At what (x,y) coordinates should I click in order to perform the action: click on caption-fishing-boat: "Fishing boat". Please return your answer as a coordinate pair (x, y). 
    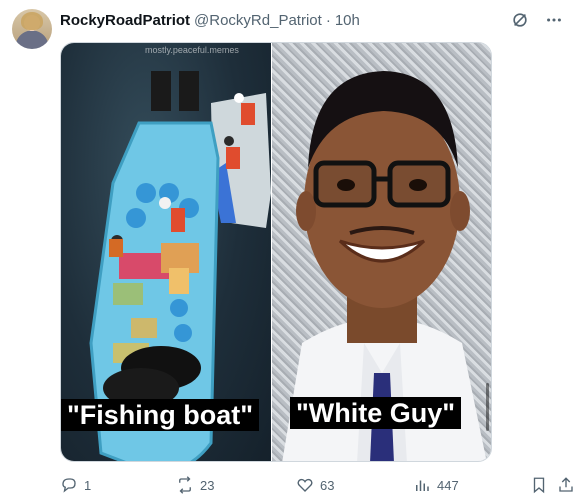
    Looking at the image, I should click on (160, 415).